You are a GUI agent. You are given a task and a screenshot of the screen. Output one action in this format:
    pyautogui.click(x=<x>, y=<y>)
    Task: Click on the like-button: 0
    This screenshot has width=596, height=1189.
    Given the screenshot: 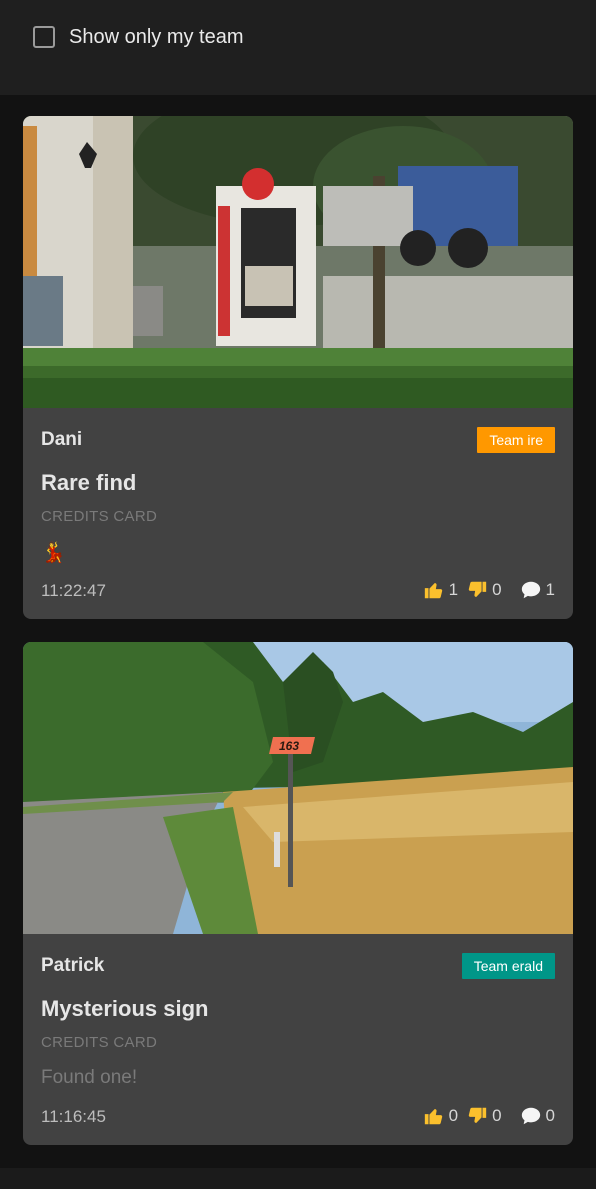 What is the action you would take?
    pyautogui.click(x=440, y=1116)
    